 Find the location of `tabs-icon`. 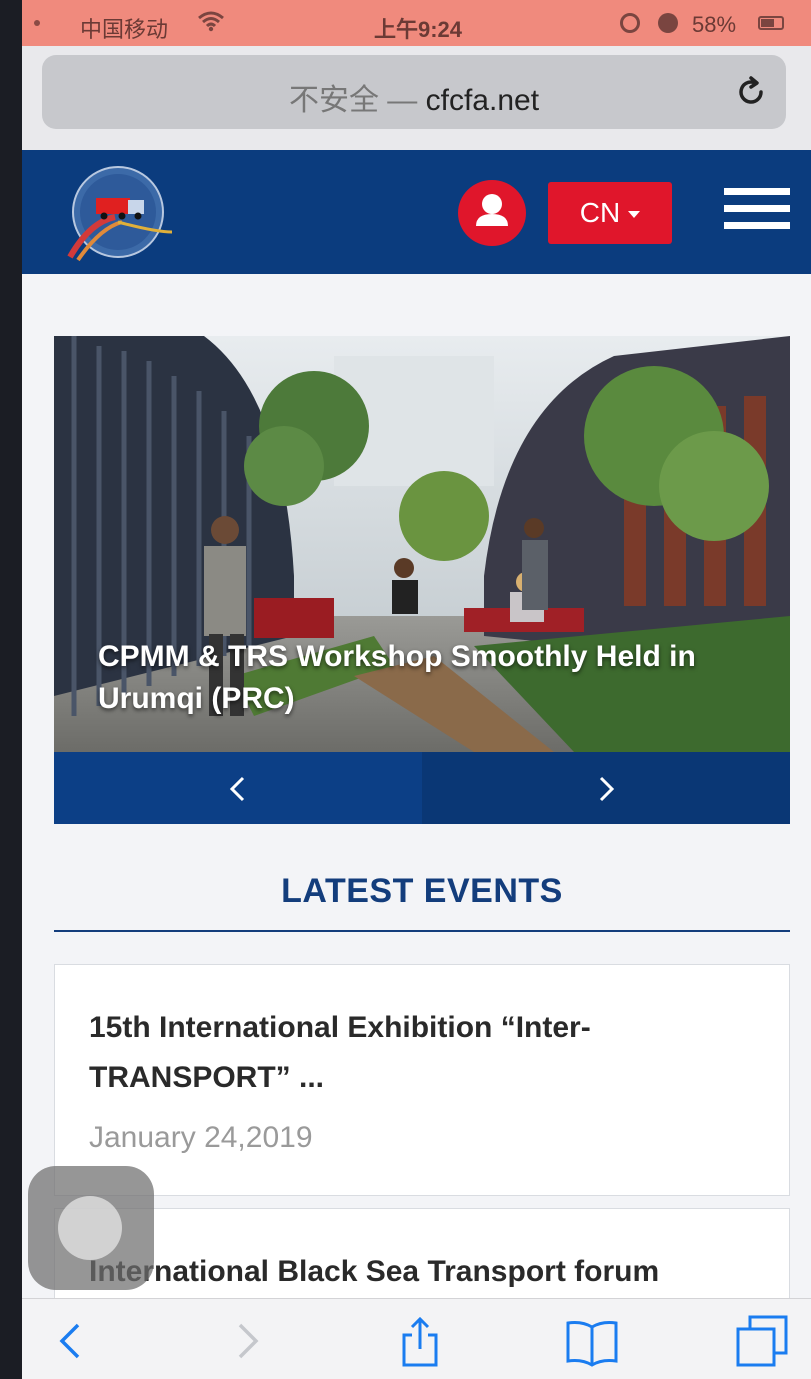

tabs-icon is located at coordinates (762, 1341).